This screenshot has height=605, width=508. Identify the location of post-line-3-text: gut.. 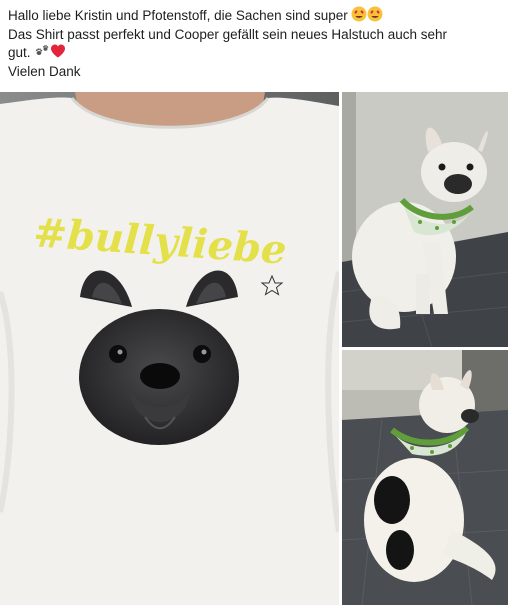
(19, 52).